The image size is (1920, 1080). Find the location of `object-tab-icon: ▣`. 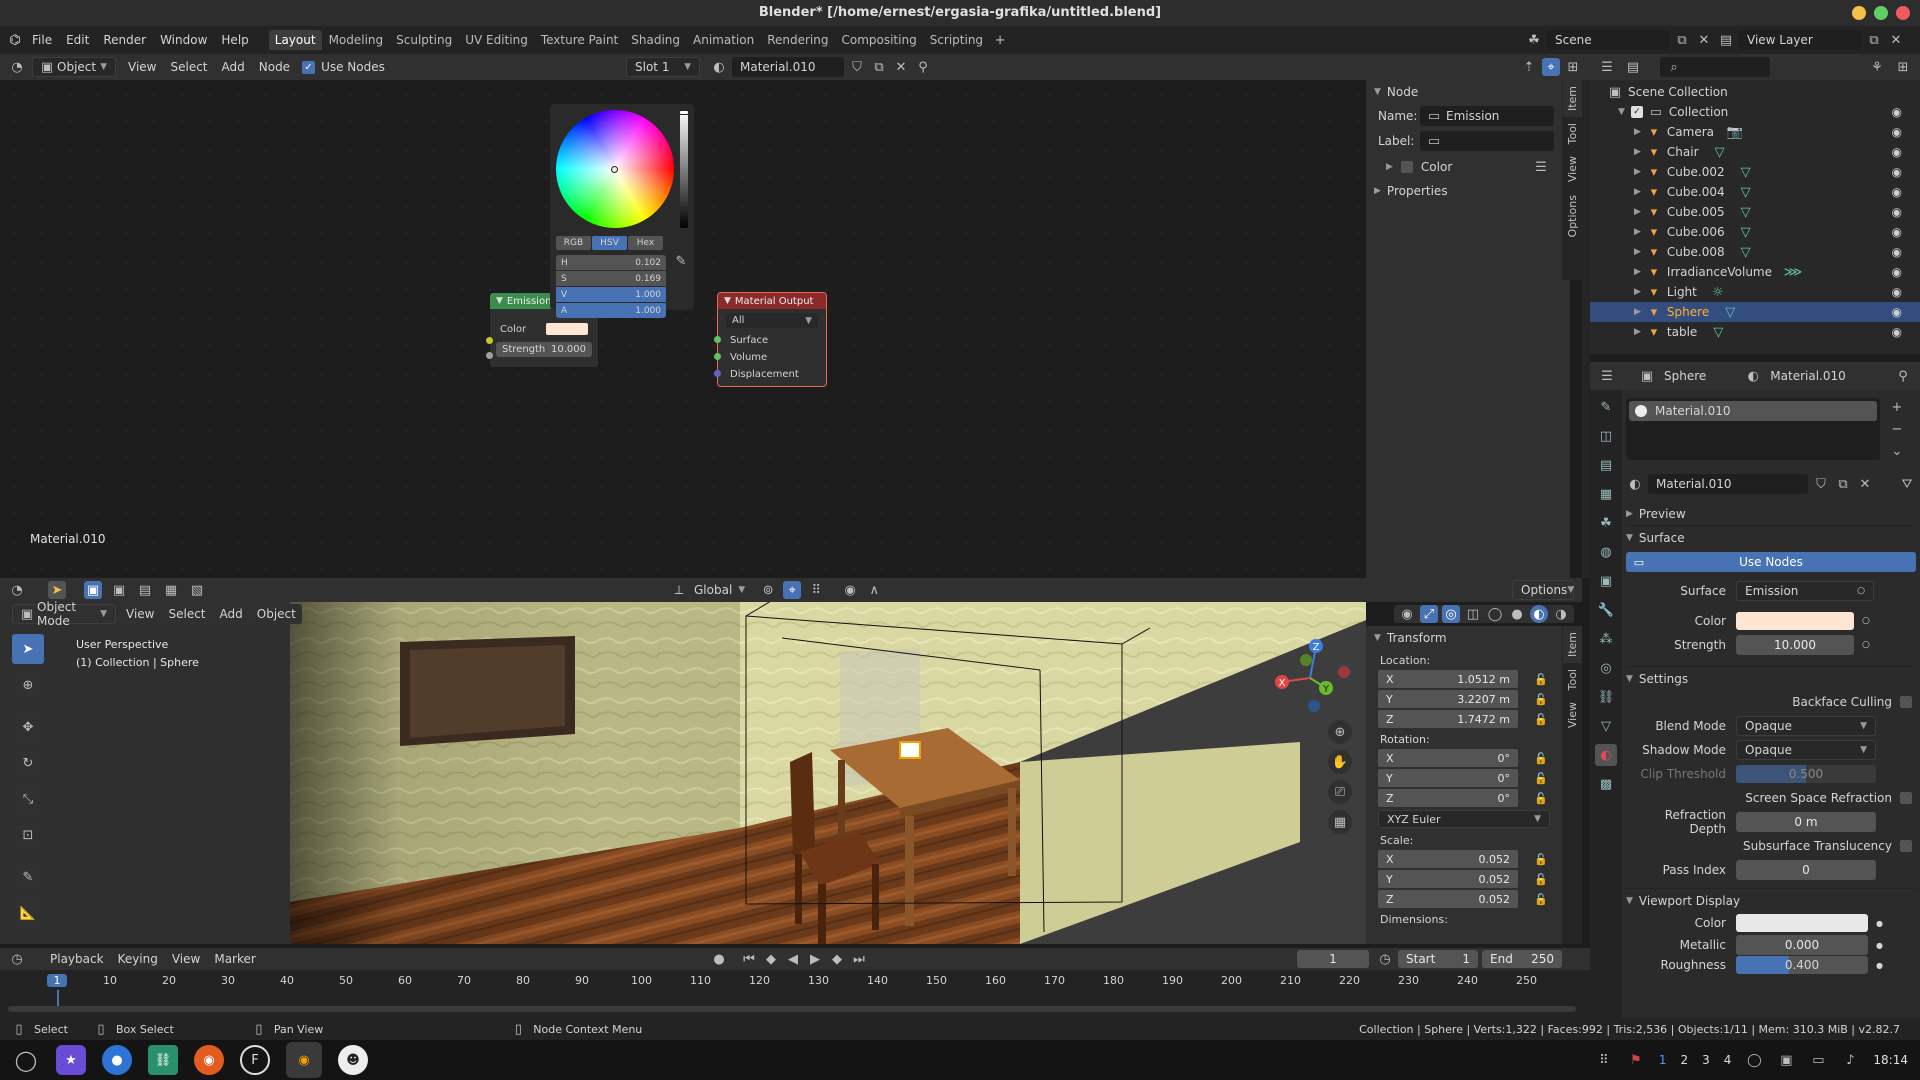

object-tab-icon: ▣ is located at coordinates (1606, 581).